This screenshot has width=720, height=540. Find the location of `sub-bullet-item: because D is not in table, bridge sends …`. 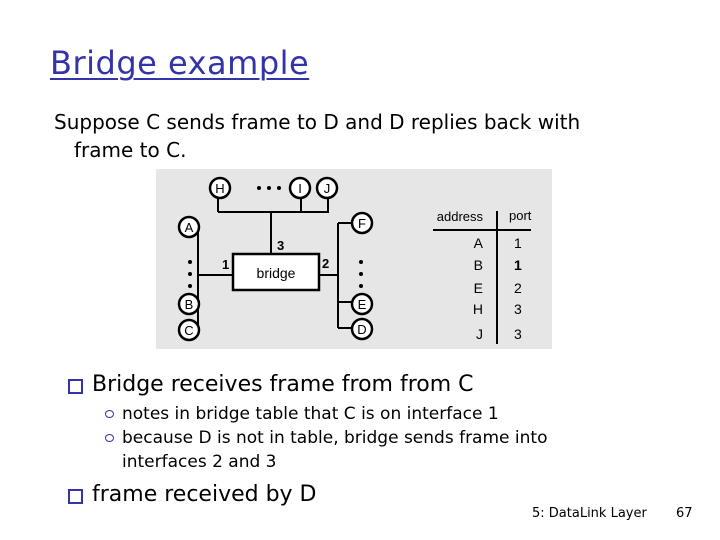

sub-bullet-item: because D is not in table, bridge sends … is located at coordinates (364, 450).